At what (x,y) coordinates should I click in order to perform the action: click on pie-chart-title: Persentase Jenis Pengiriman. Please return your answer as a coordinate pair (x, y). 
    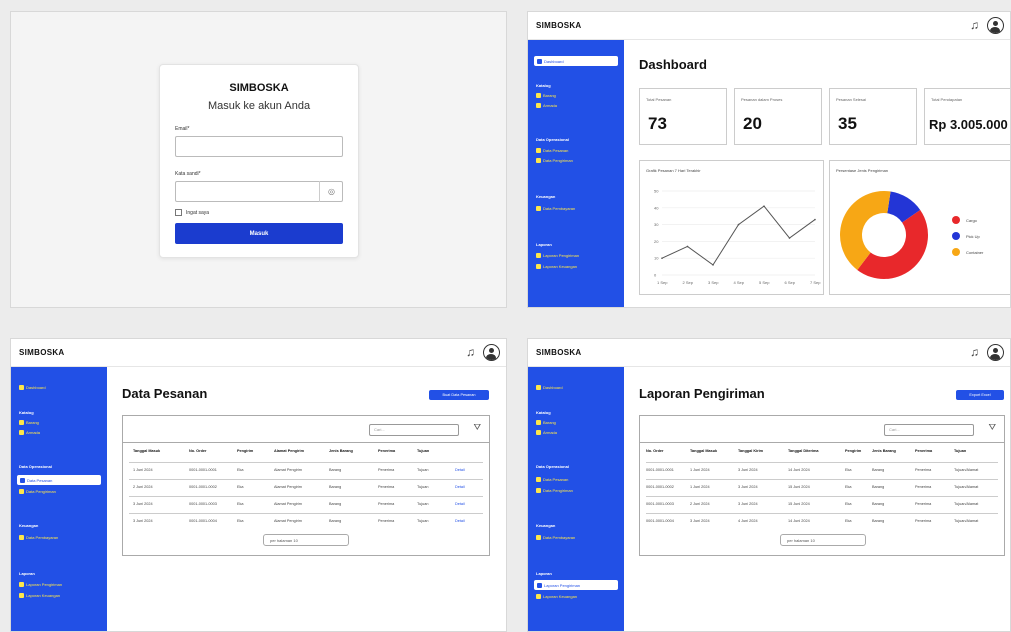
    Looking at the image, I should click on (862, 170).